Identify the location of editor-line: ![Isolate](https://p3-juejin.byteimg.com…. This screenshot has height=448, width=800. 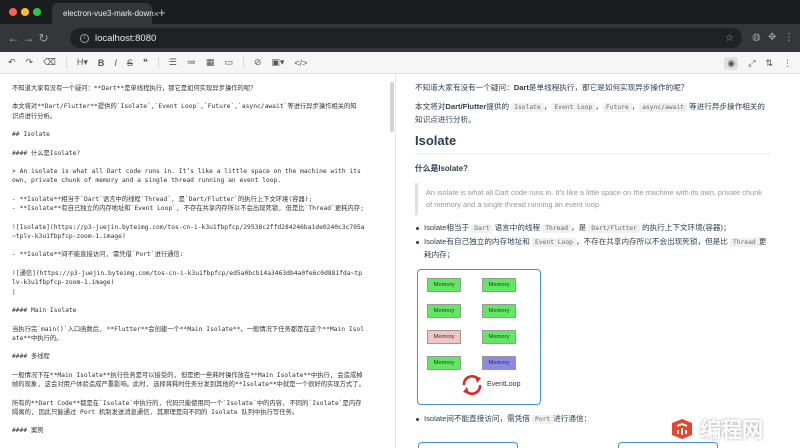
(188, 227).